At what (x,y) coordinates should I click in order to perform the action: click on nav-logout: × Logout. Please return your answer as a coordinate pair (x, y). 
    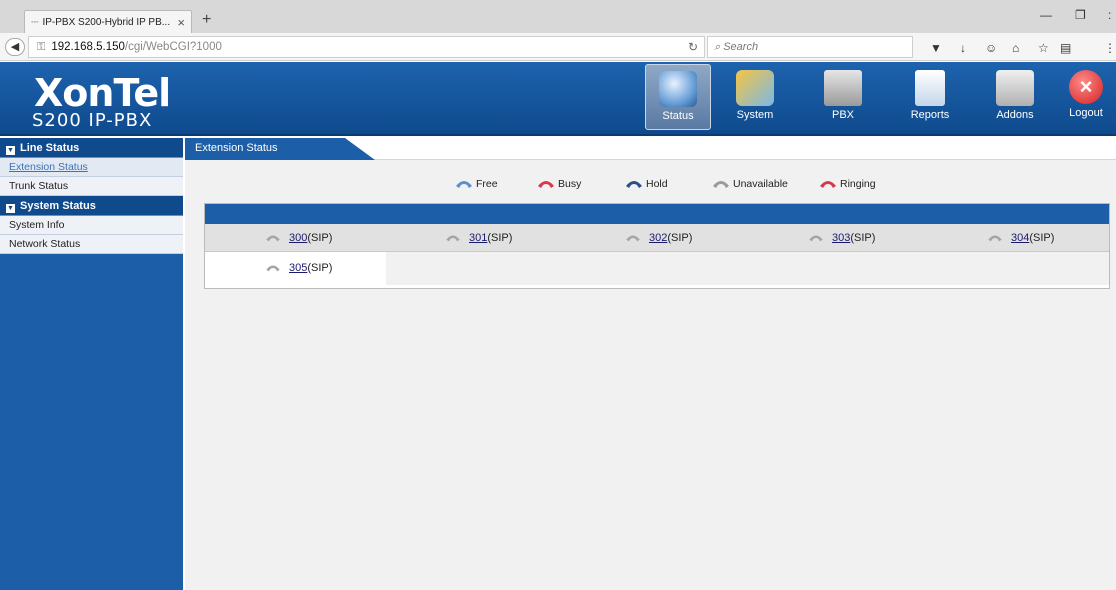
    Looking at the image, I should click on (1086, 97).